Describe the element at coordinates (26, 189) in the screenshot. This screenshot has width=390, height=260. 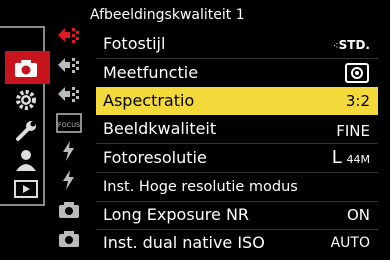
I see `playback-icon` at that location.